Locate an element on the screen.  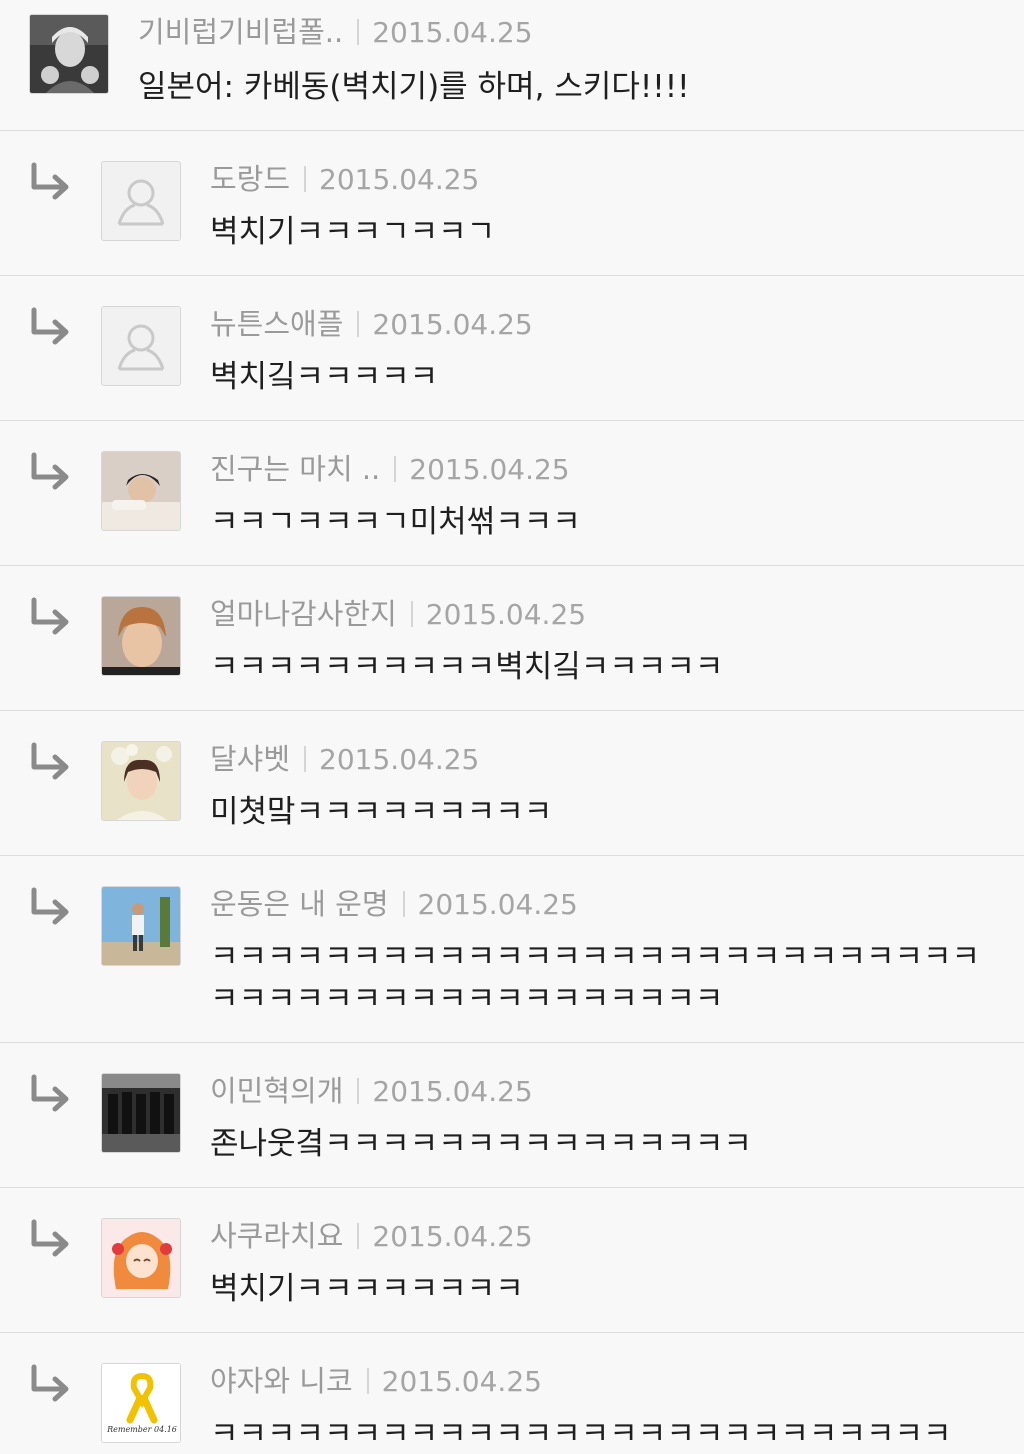
reply-item: 이민혁의개 2015.04.25 존나웃곀ㅋㅋㅋㅋㅋㅋㅋㅋㅋㅋㅋㅋㅋㅋㅋ is located at coordinates (512, 1115).